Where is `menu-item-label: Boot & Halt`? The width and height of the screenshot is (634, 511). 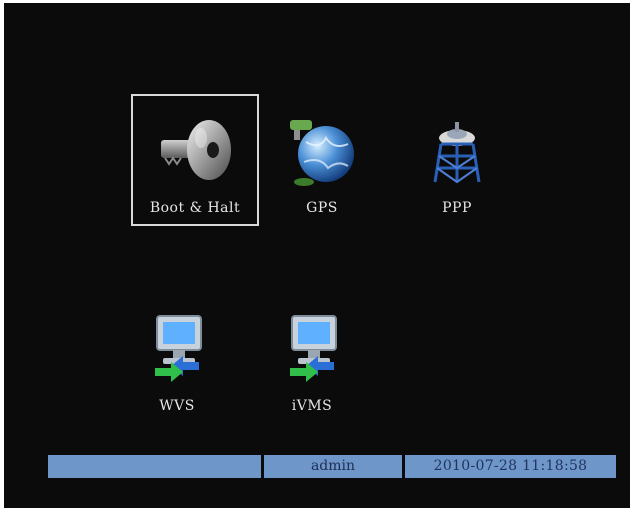
menu-item-label: Boot & Halt is located at coordinates (195, 208).